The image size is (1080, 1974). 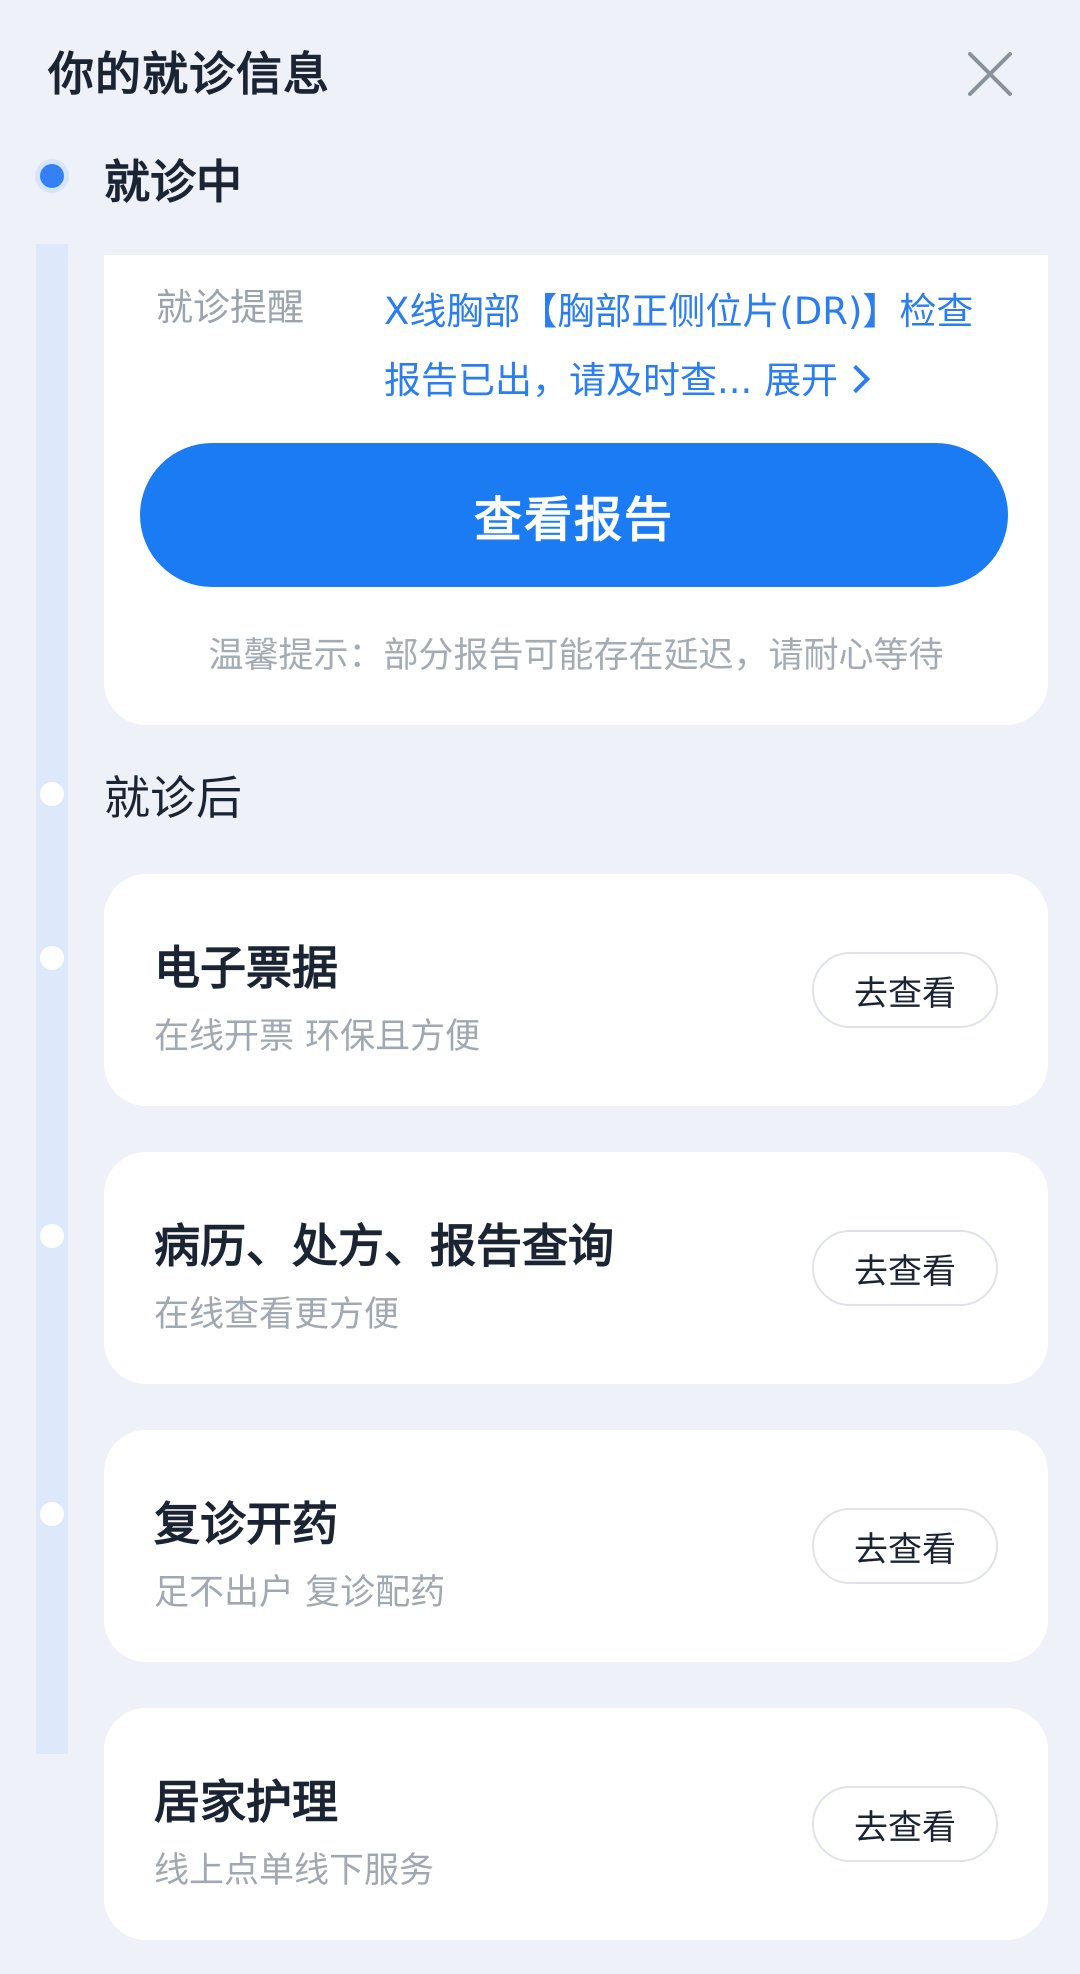 What do you see at coordinates (277, 1315) in the screenshot?
I see `service-subtitle: 在线查看更方便` at bounding box center [277, 1315].